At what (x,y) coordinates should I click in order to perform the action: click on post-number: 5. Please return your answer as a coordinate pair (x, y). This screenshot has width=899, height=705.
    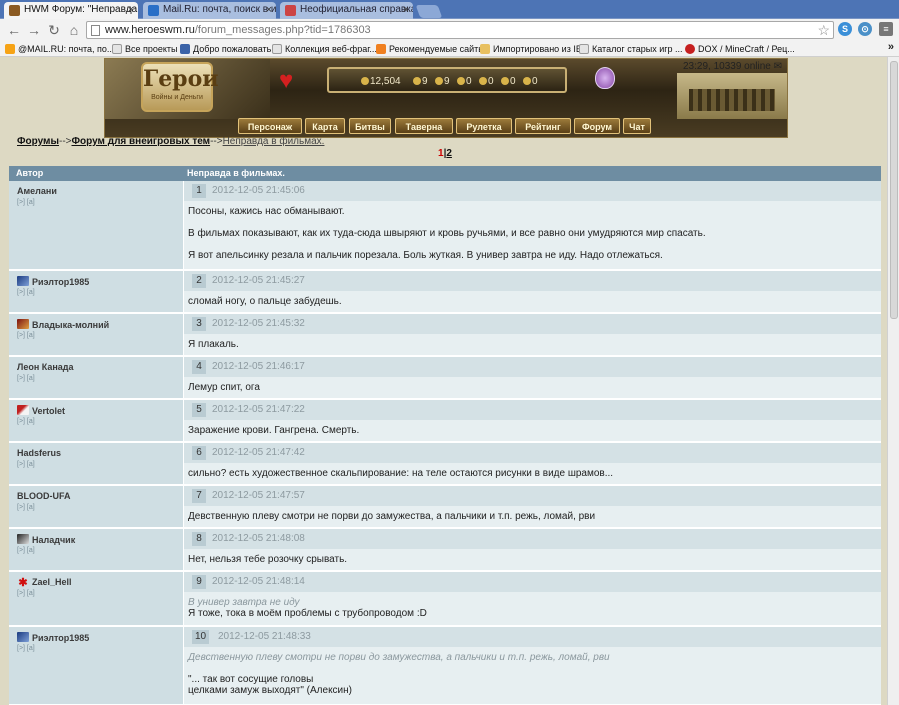
    Looking at the image, I should click on (199, 410).